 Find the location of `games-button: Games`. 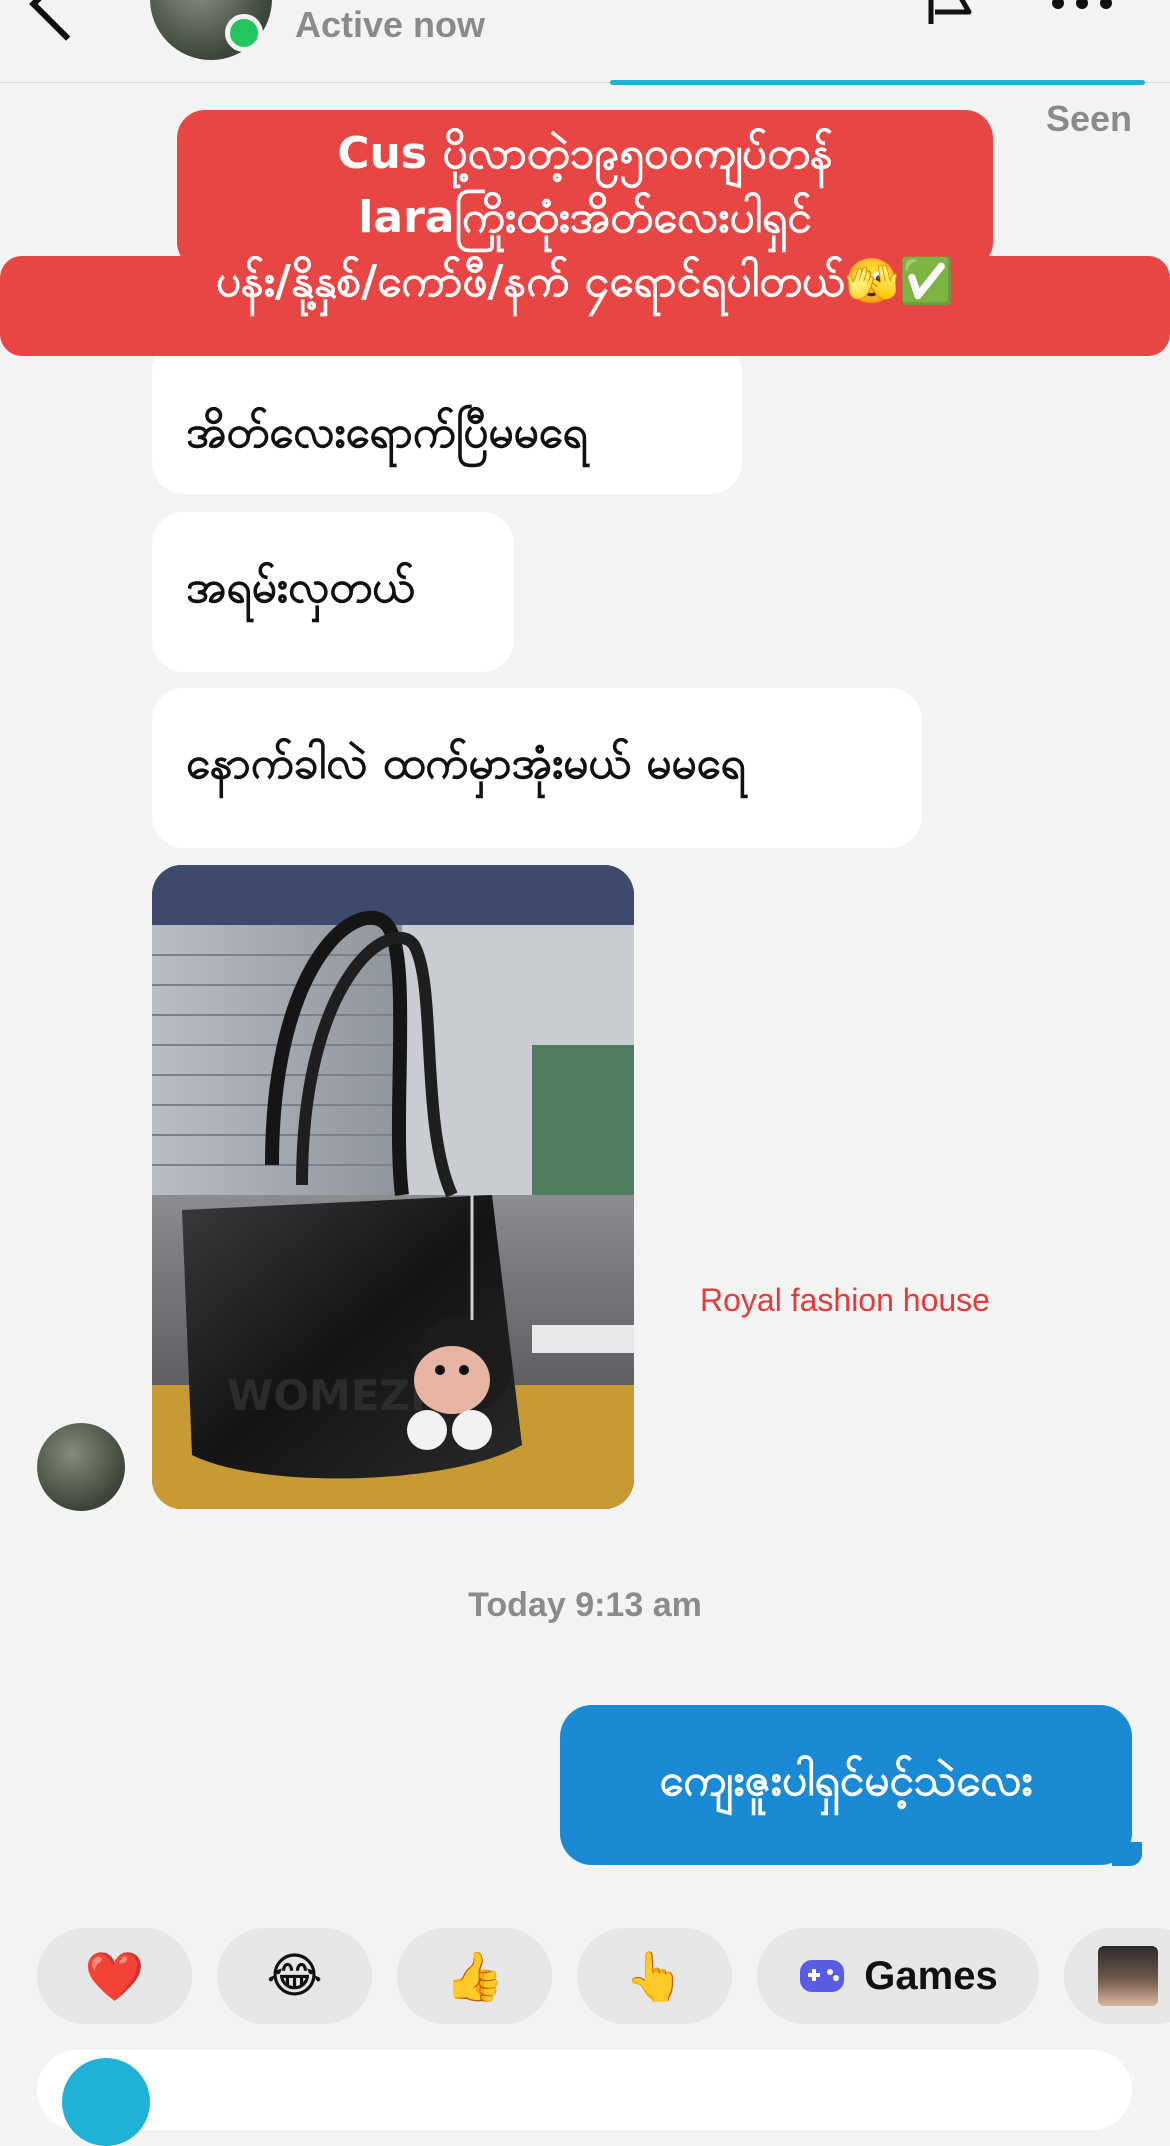

games-button: Games is located at coordinates (898, 1976).